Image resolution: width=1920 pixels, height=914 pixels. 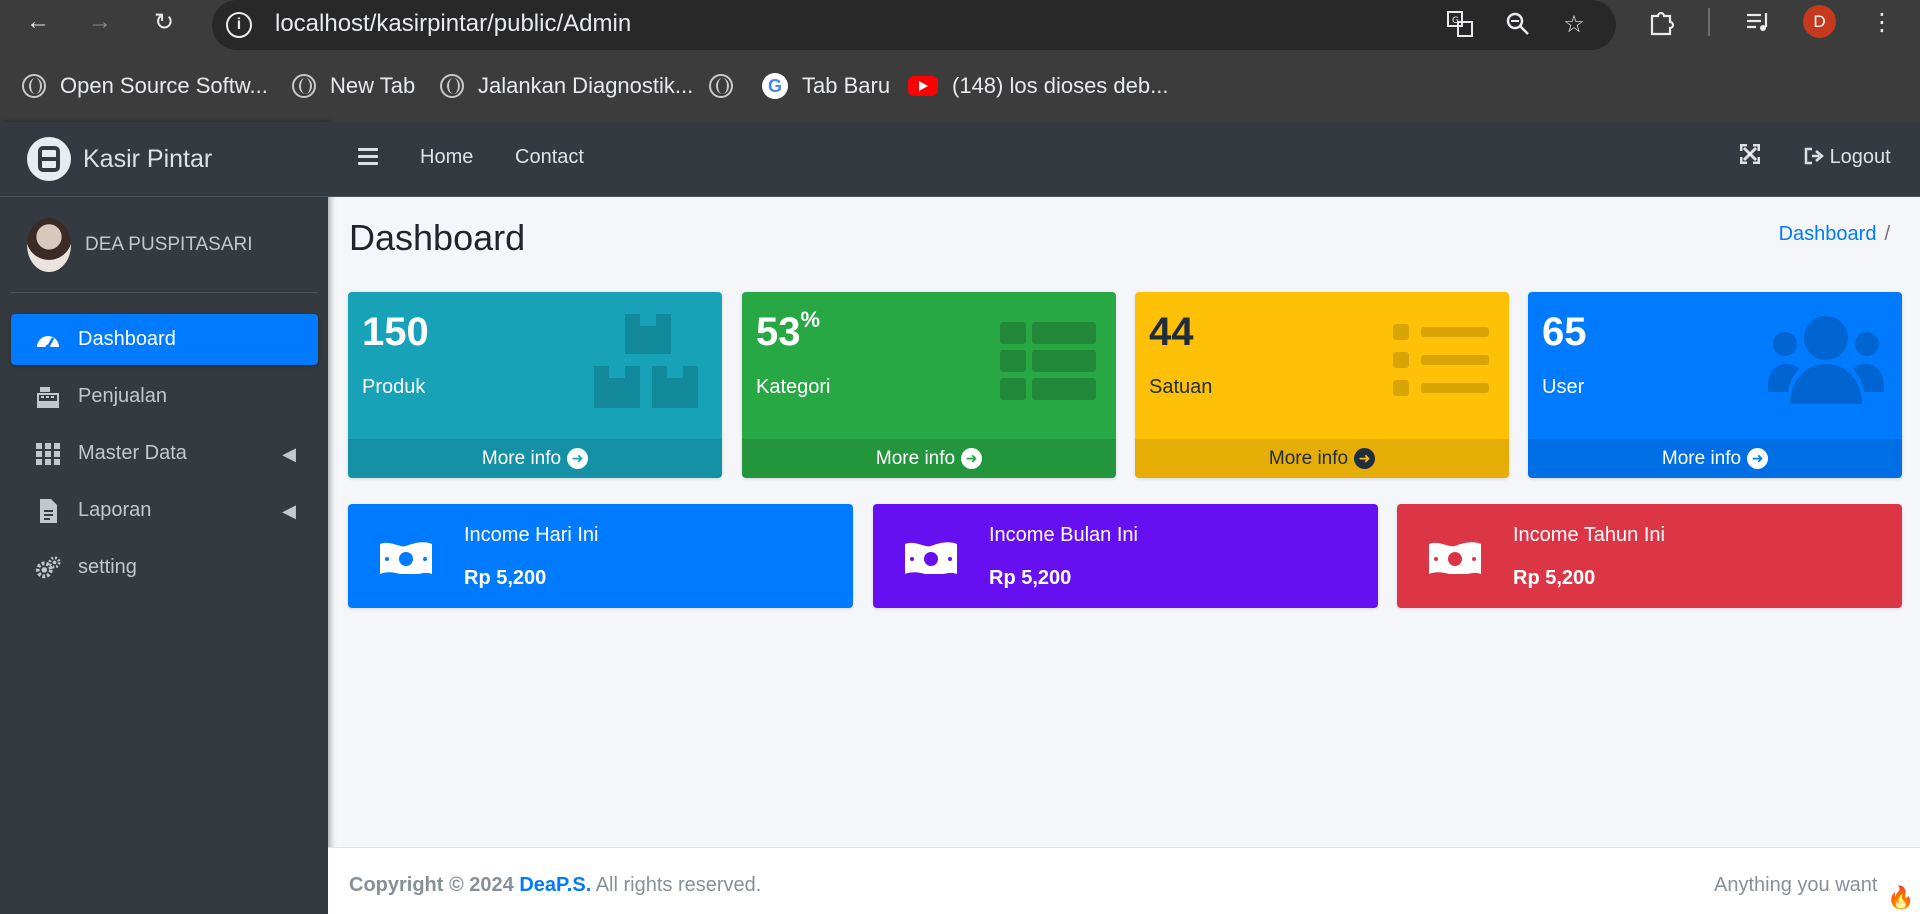 What do you see at coordinates (164, 567) in the screenshot?
I see `sidebar-item-setting: setting` at bounding box center [164, 567].